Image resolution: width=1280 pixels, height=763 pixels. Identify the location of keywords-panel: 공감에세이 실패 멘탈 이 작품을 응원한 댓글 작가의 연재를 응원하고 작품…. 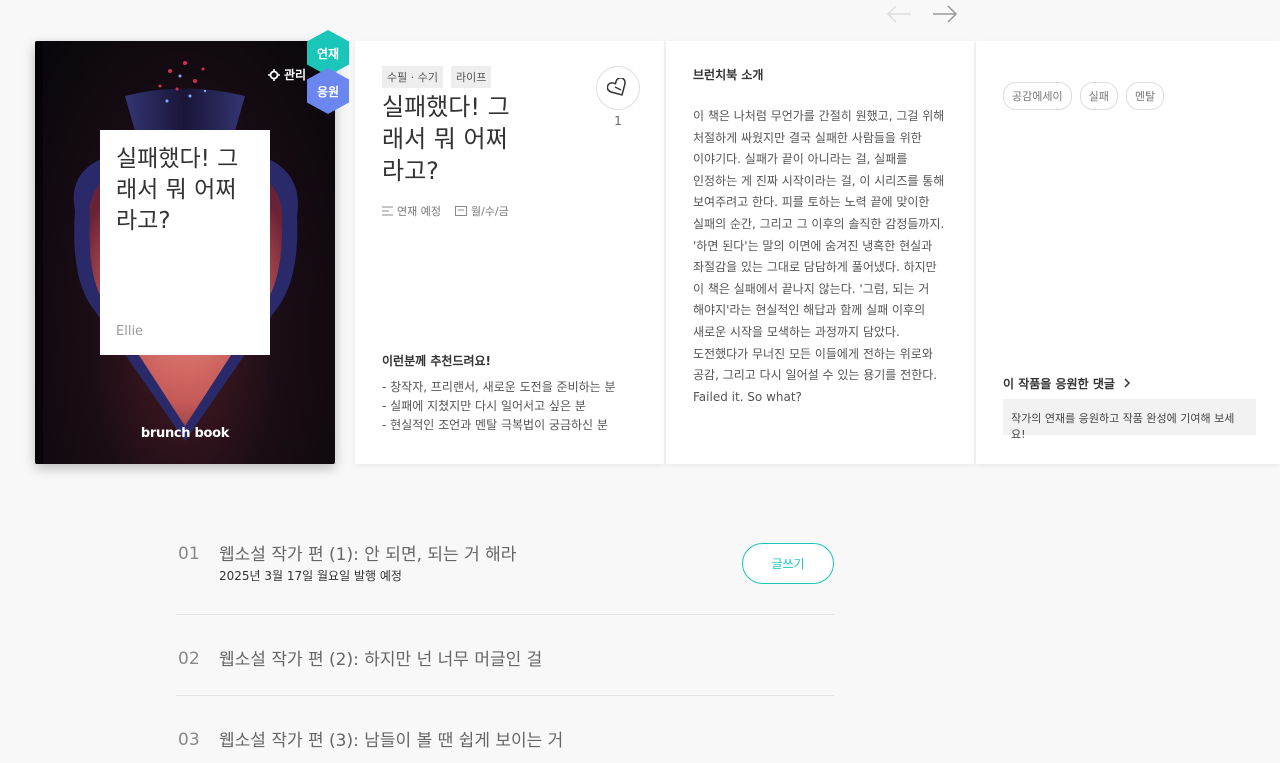
(1128, 252).